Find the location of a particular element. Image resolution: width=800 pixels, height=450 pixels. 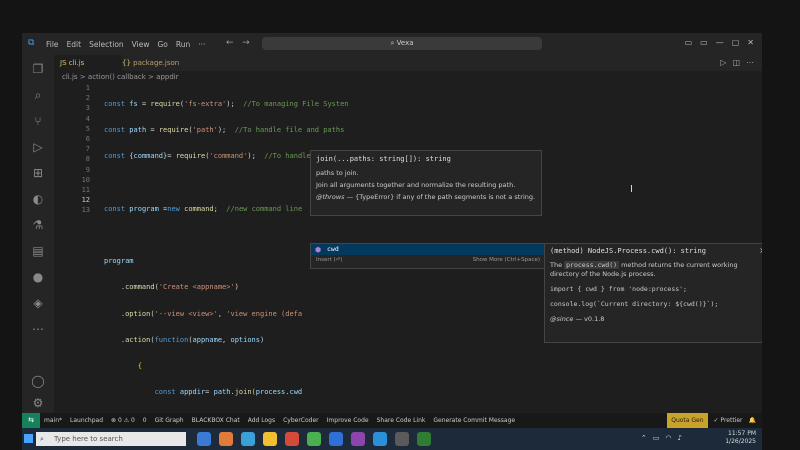

breadcrumb-scope: action() callback is located at coordinates (117, 77).